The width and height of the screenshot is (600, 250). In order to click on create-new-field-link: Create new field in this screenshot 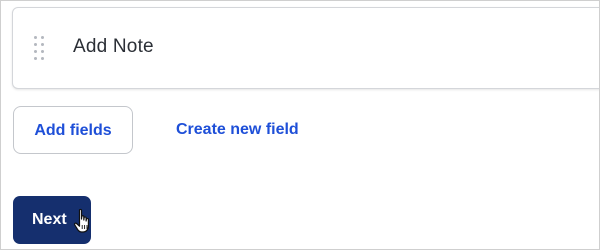, I will do `click(237, 130)`.